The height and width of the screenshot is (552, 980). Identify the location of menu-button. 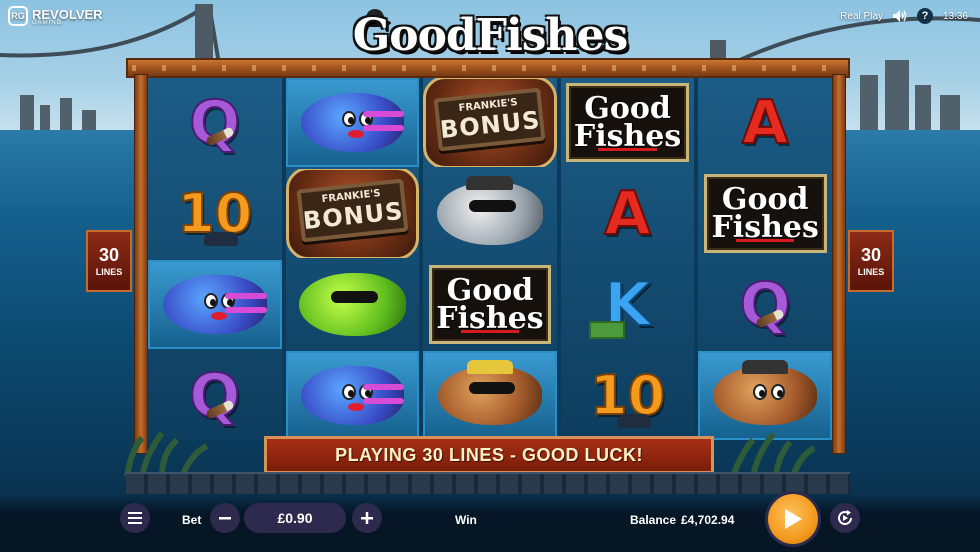
(135, 518).